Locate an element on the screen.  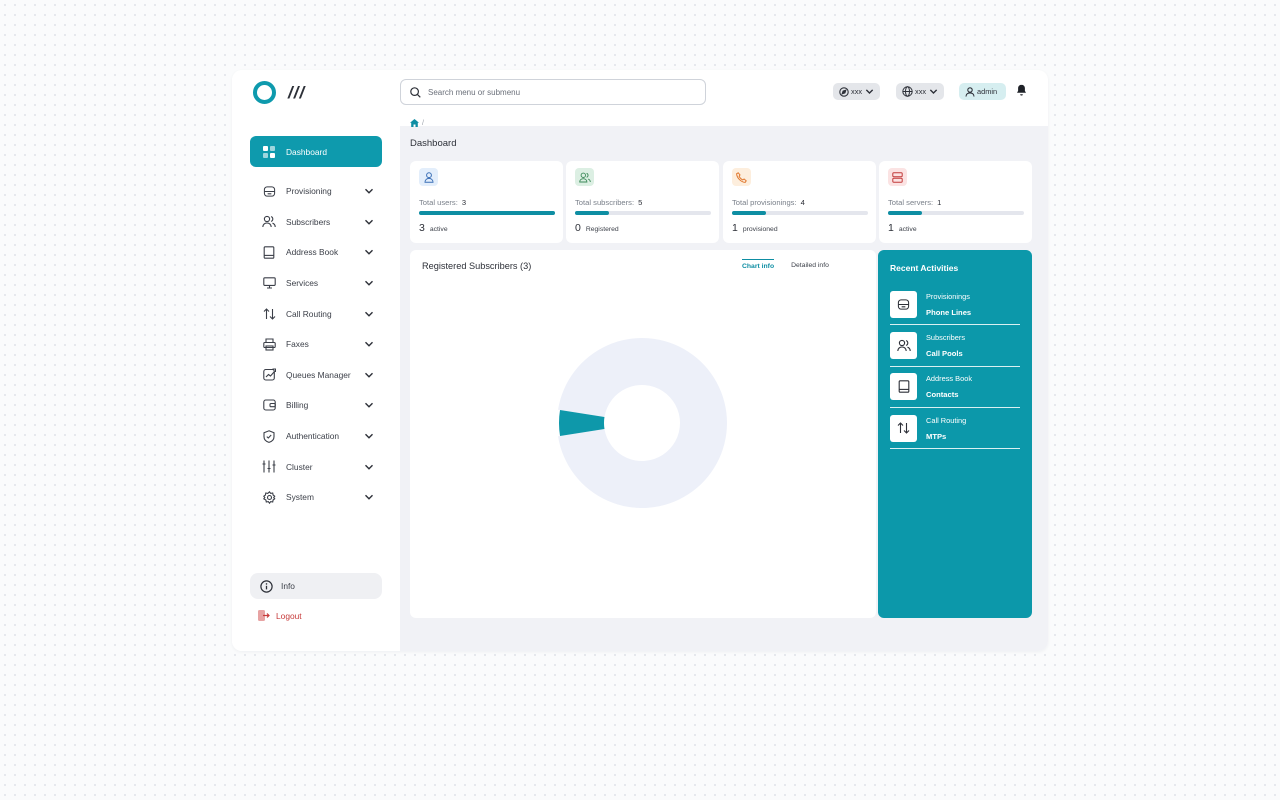
stat-footer: 0 Registered is located at coordinates (597, 228).